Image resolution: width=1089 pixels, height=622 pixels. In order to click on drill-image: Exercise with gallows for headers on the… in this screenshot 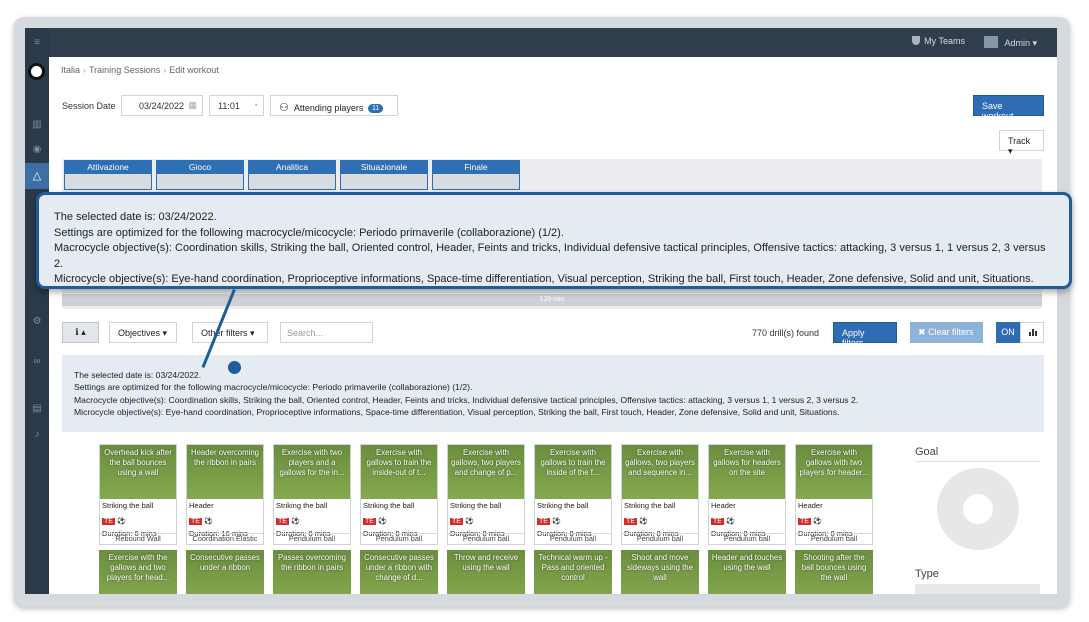, I will do `click(747, 472)`.